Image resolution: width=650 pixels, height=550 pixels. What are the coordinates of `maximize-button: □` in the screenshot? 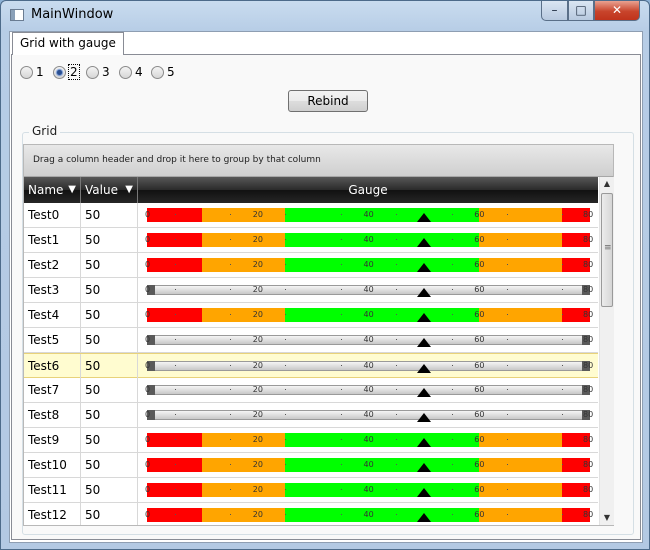 It's located at (581, 11).